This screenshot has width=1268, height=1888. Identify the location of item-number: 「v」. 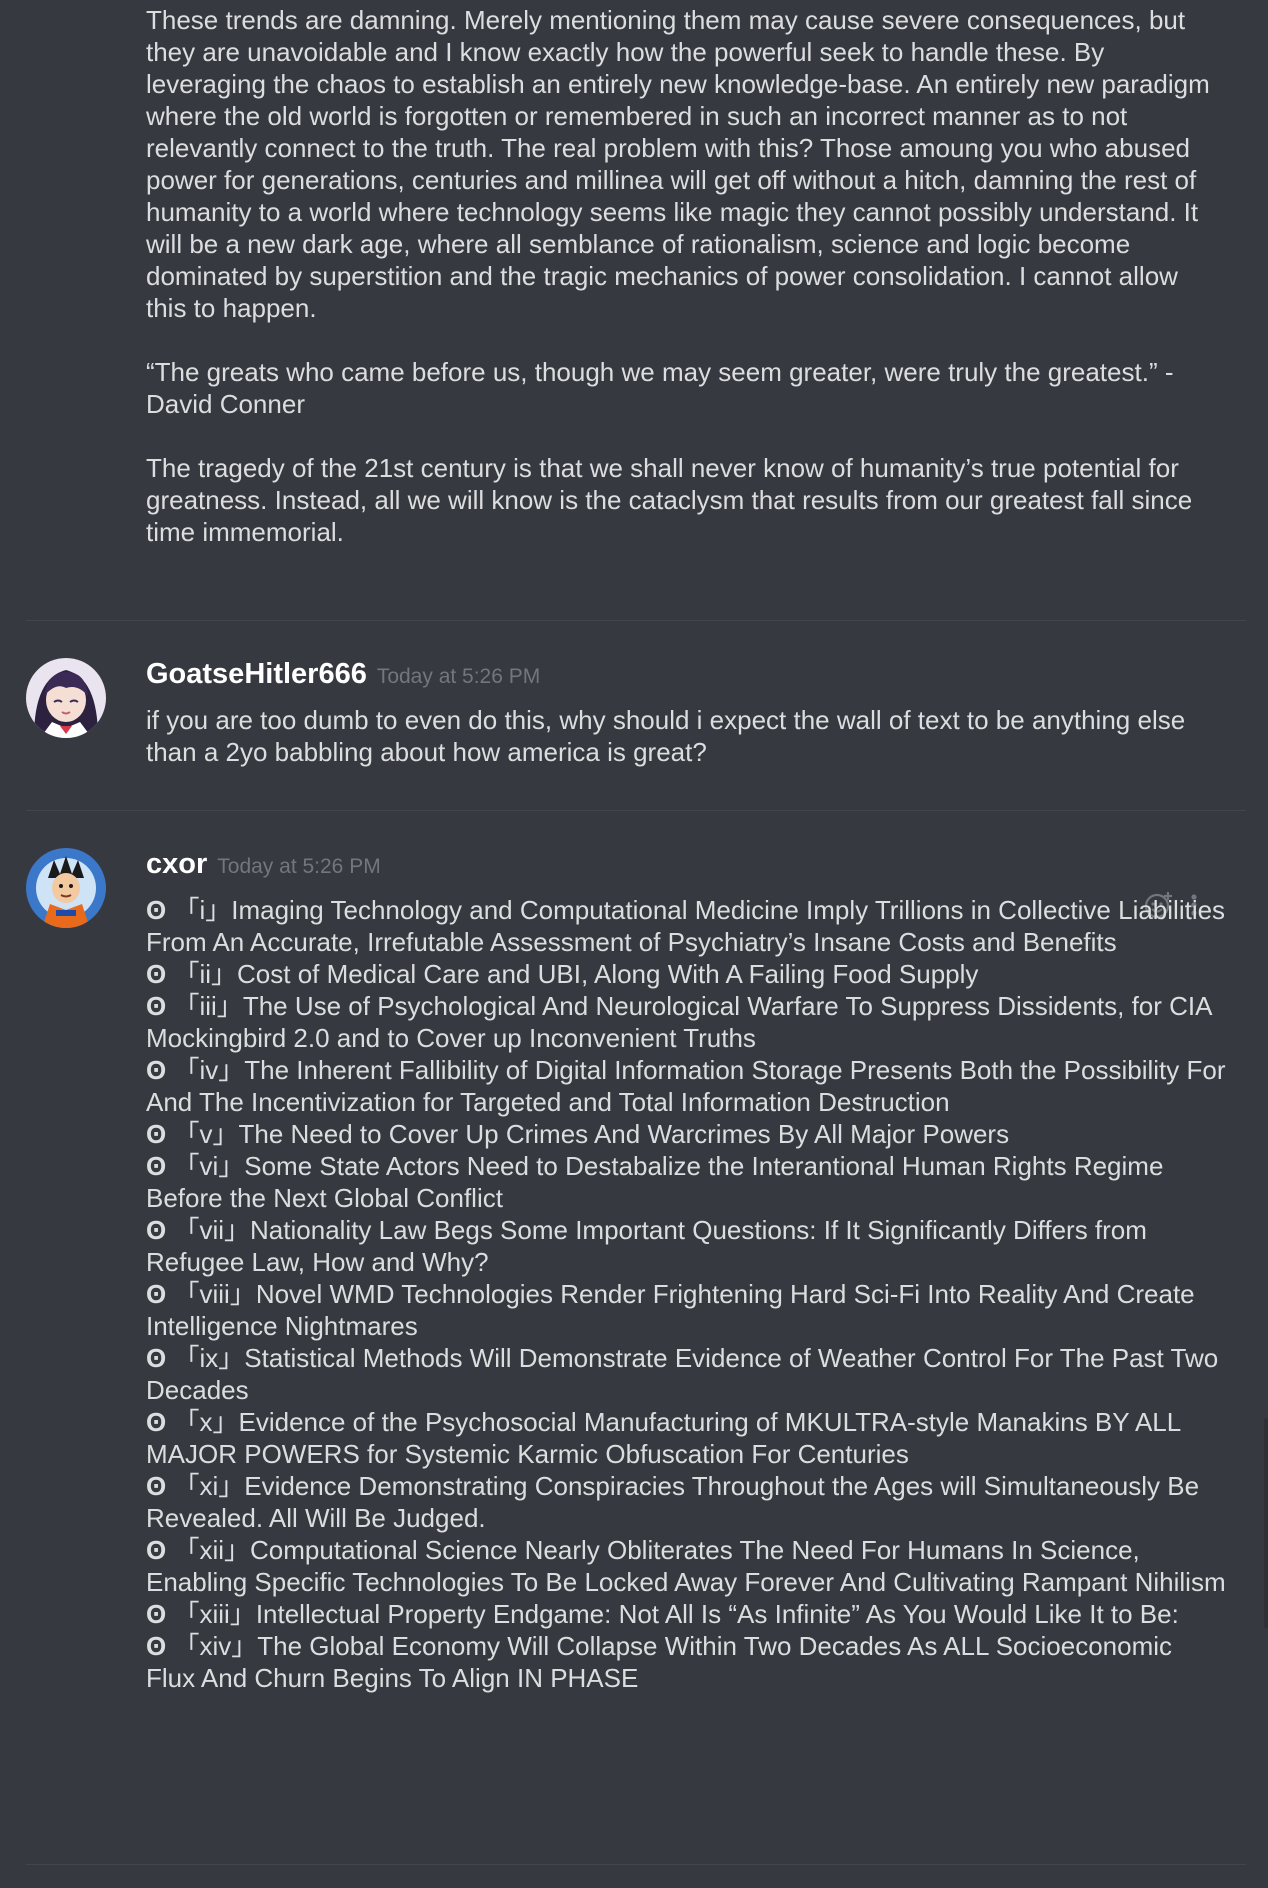
(206, 1134).